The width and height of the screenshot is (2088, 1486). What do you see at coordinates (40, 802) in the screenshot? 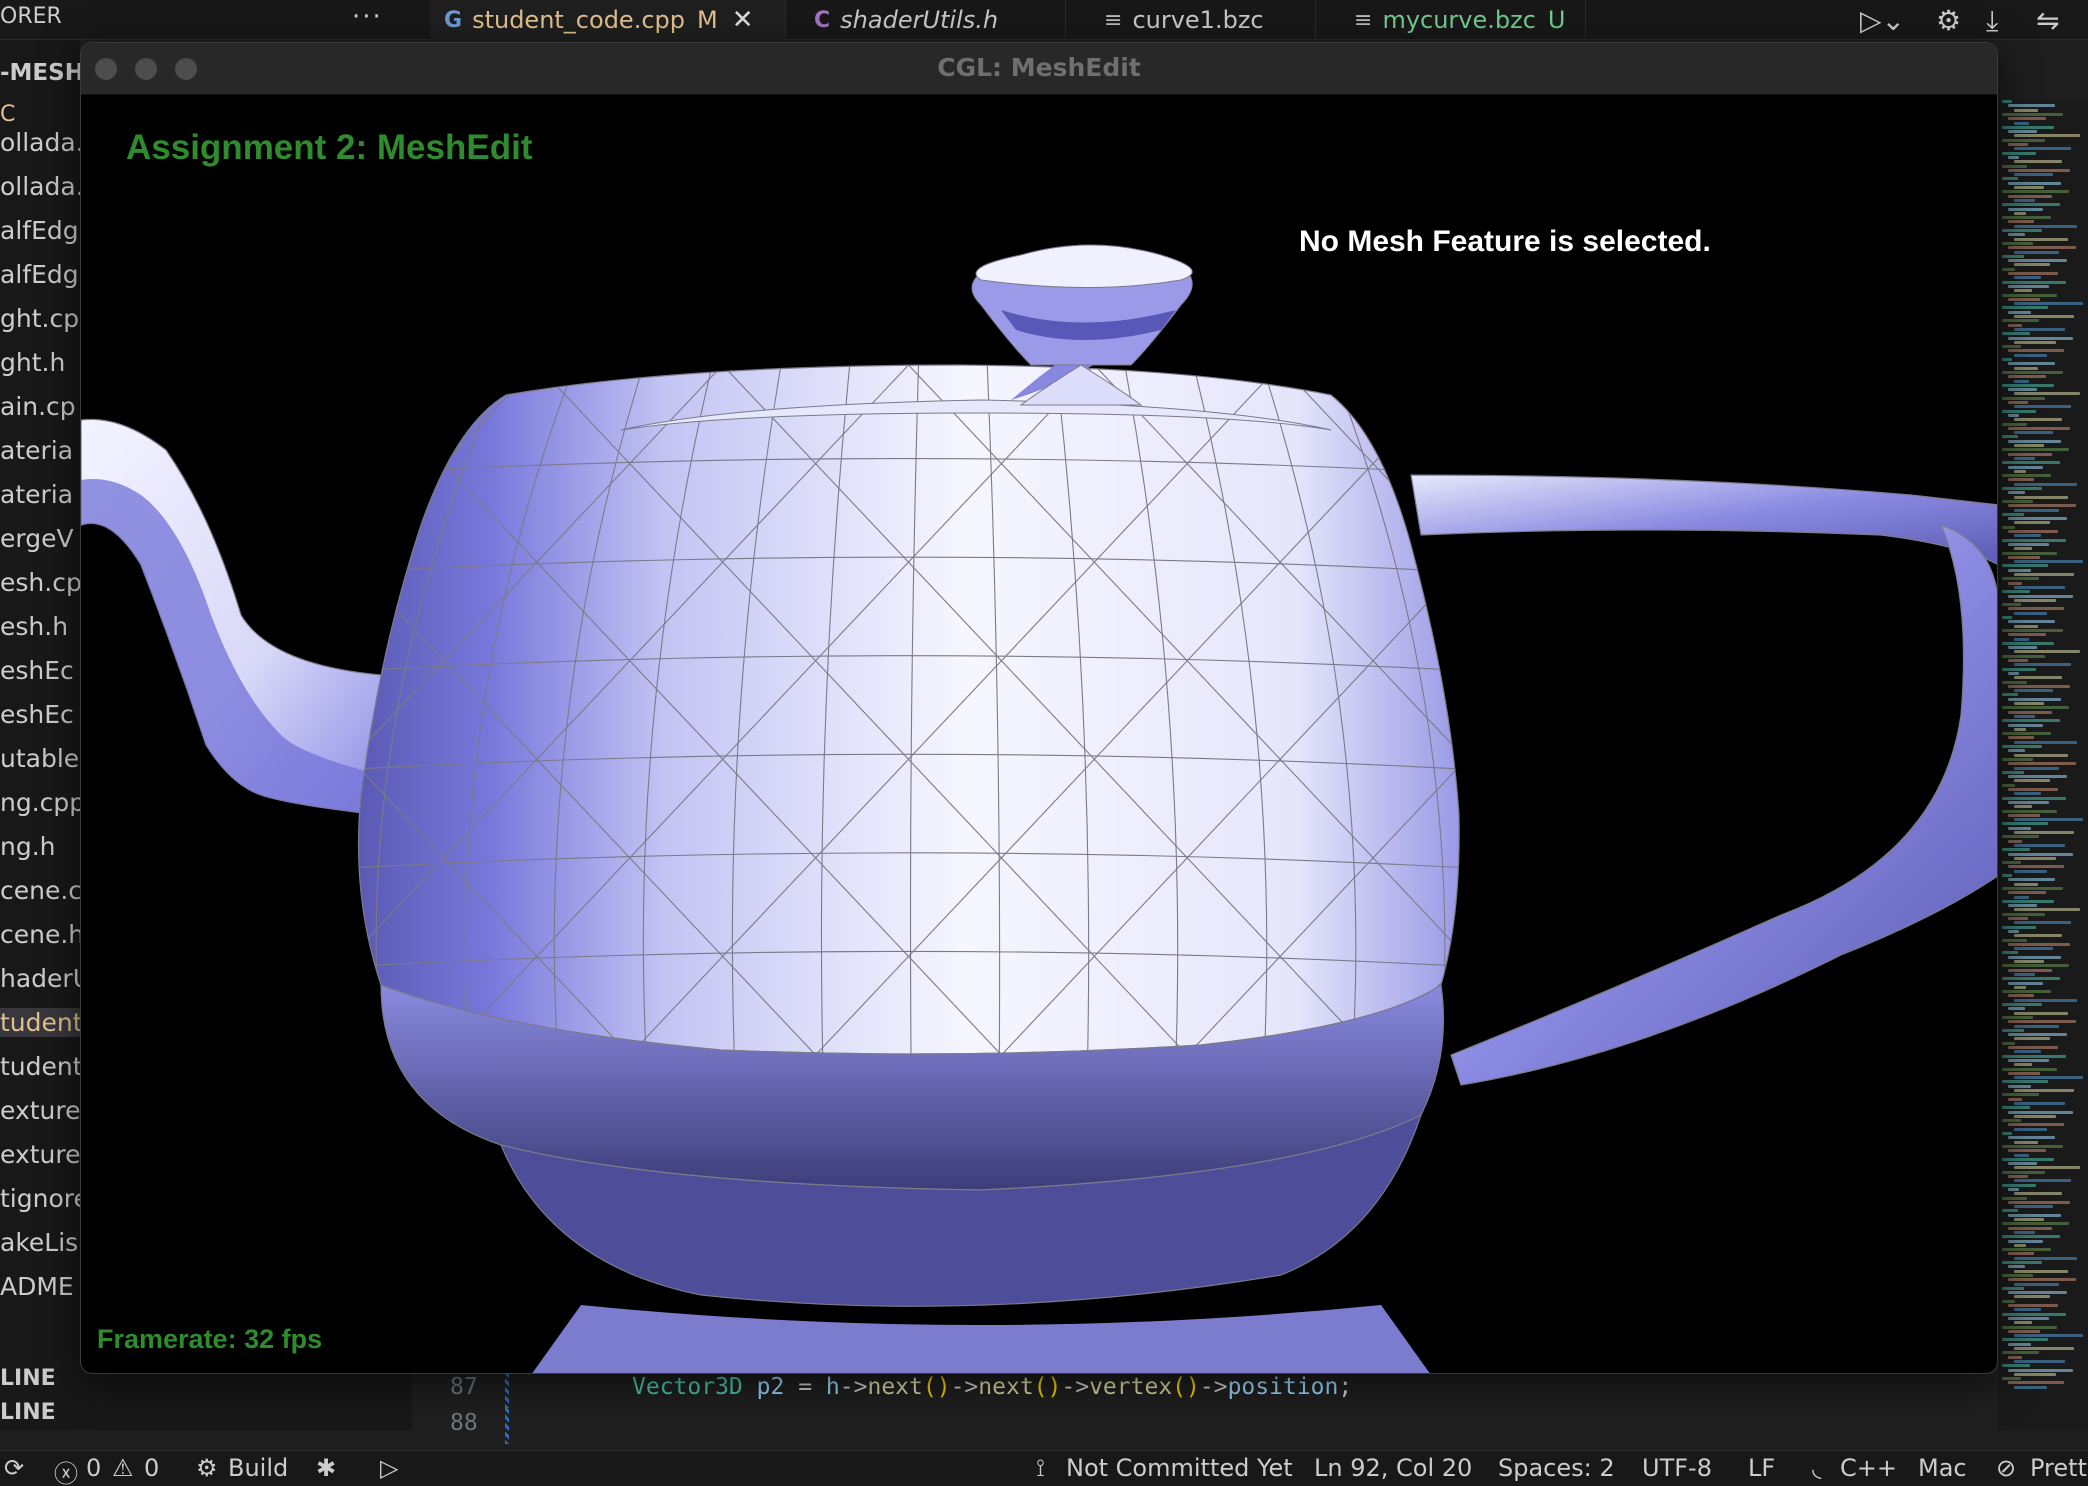
I see `file-item: ng.cpp` at bounding box center [40, 802].